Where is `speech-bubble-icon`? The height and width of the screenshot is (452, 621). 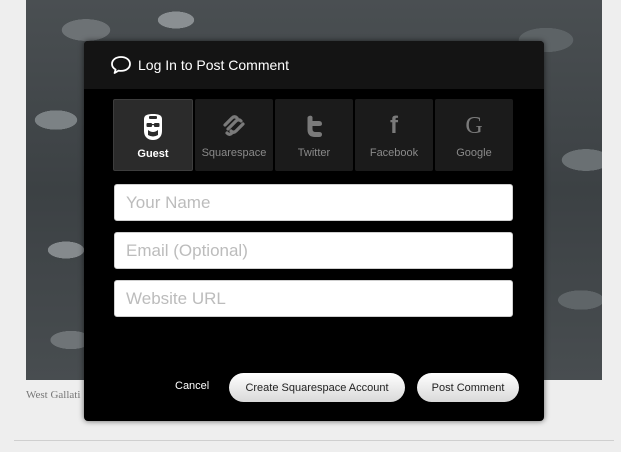
speech-bubble-icon is located at coordinates (121, 65).